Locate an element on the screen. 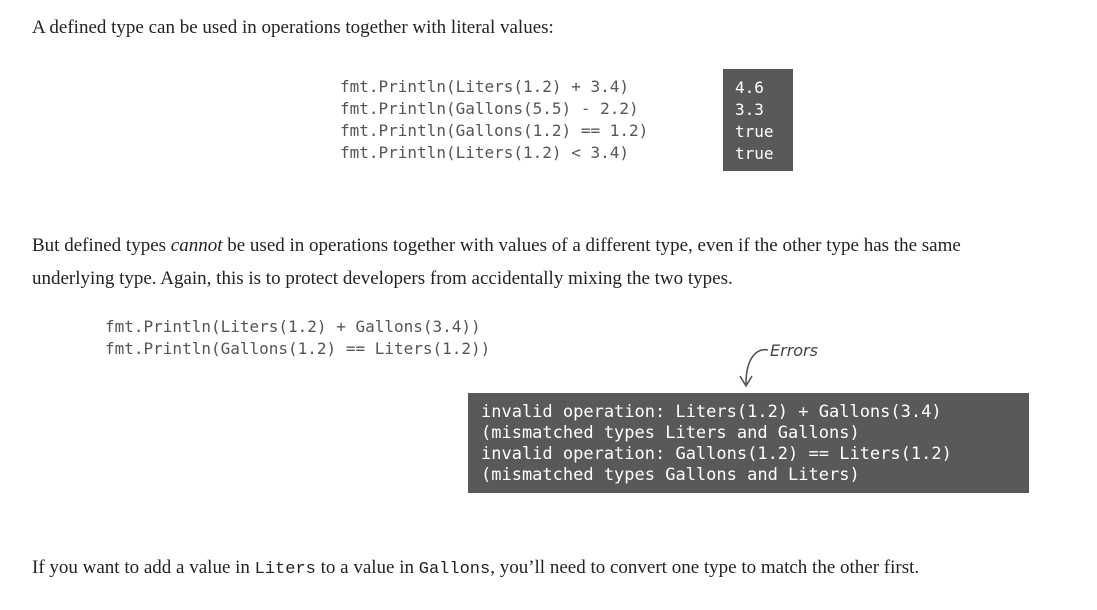 This screenshot has height=610, width=1097. error-line: (mismatched types Gallons and Liters) is located at coordinates (670, 475).